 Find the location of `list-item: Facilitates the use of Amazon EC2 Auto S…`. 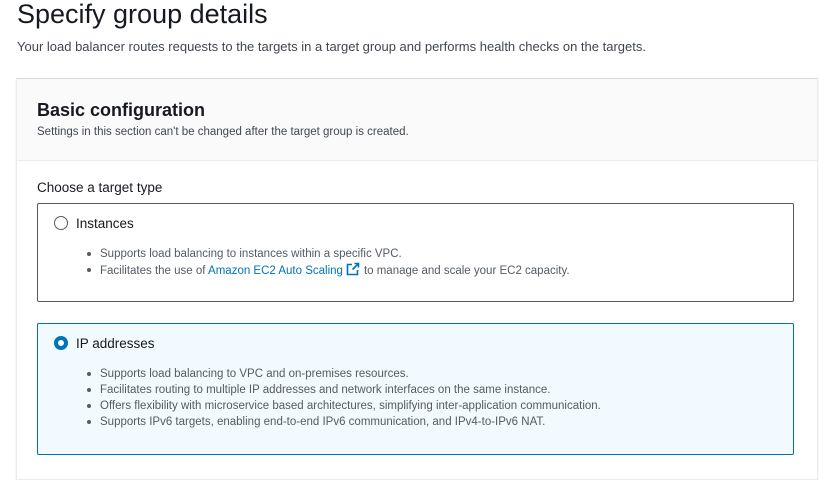

list-item: Facilitates the use of Amazon EC2 Auto S… is located at coordinates (328, 271).